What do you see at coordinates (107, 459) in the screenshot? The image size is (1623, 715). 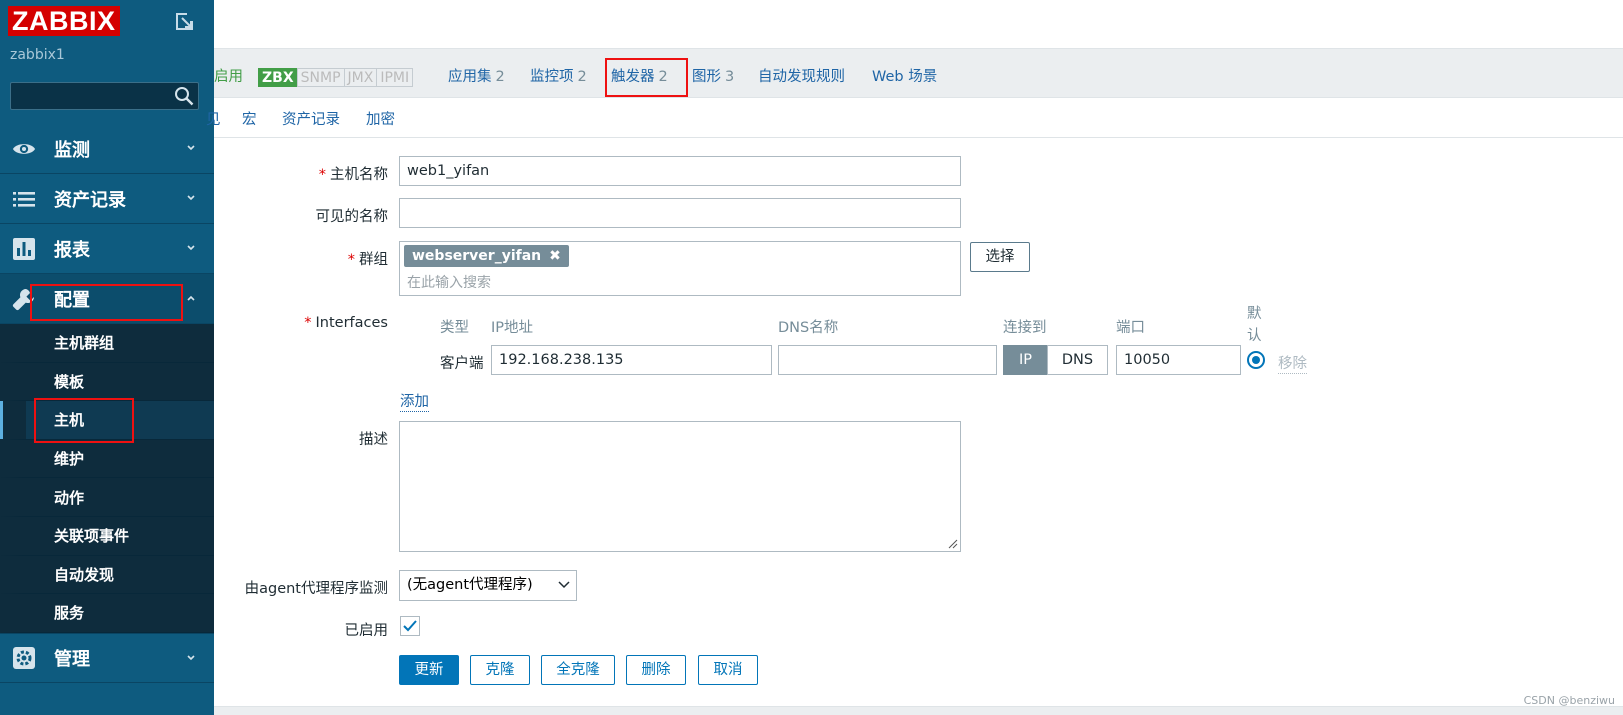 I see `submenu-maintenance: 维护` at bounding box center [107, 459].